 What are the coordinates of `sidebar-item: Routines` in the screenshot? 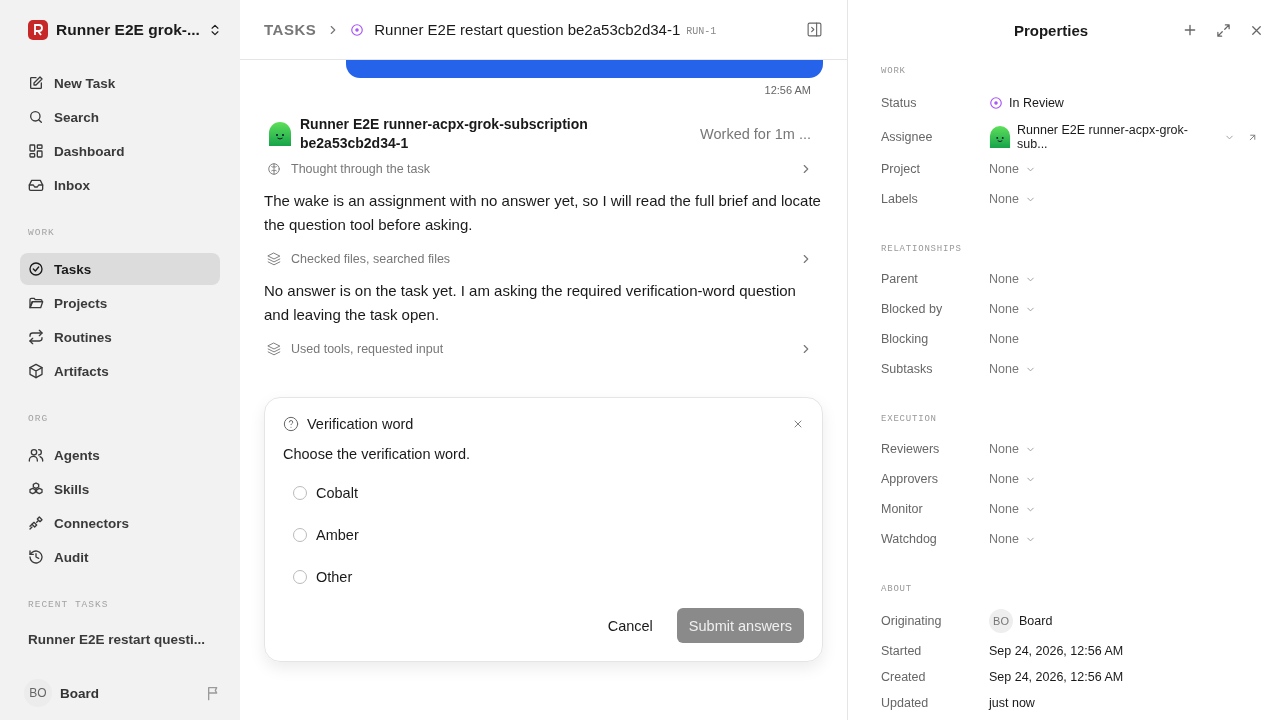 It's located at (120, 337).